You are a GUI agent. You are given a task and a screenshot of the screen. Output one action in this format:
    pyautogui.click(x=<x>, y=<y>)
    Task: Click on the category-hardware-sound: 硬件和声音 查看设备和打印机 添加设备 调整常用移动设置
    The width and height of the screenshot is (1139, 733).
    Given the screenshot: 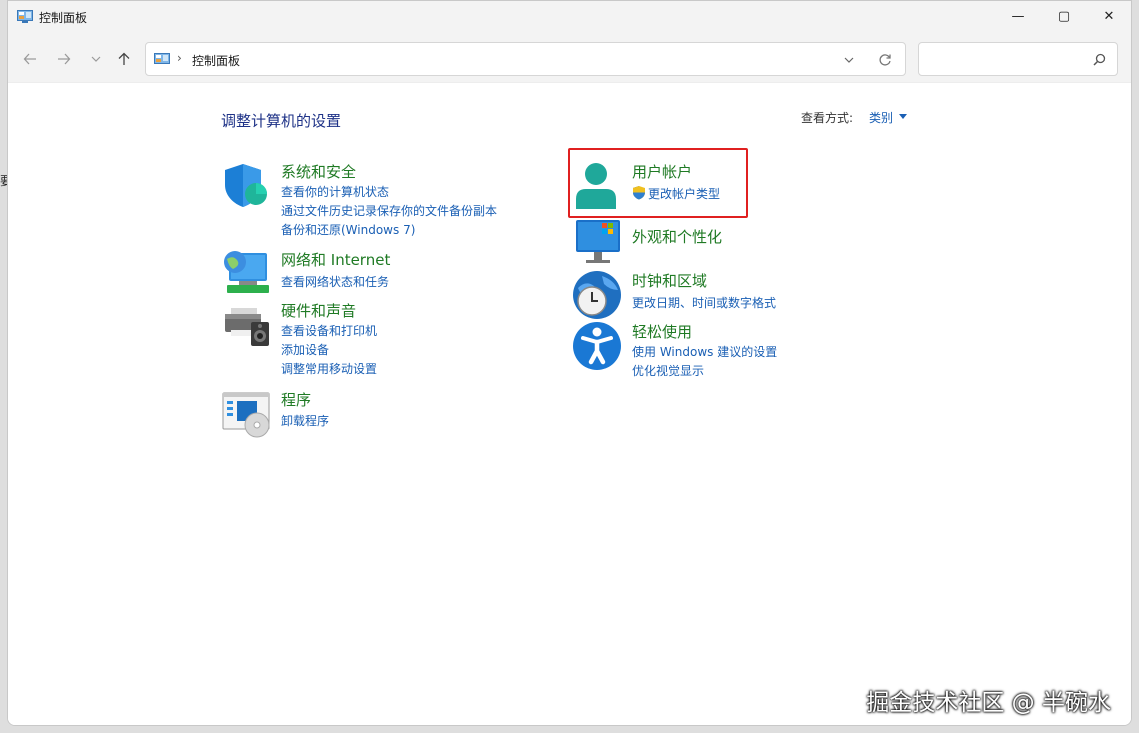 What is the action you would take?
    pyautogui.click(x=381, y=338)
    